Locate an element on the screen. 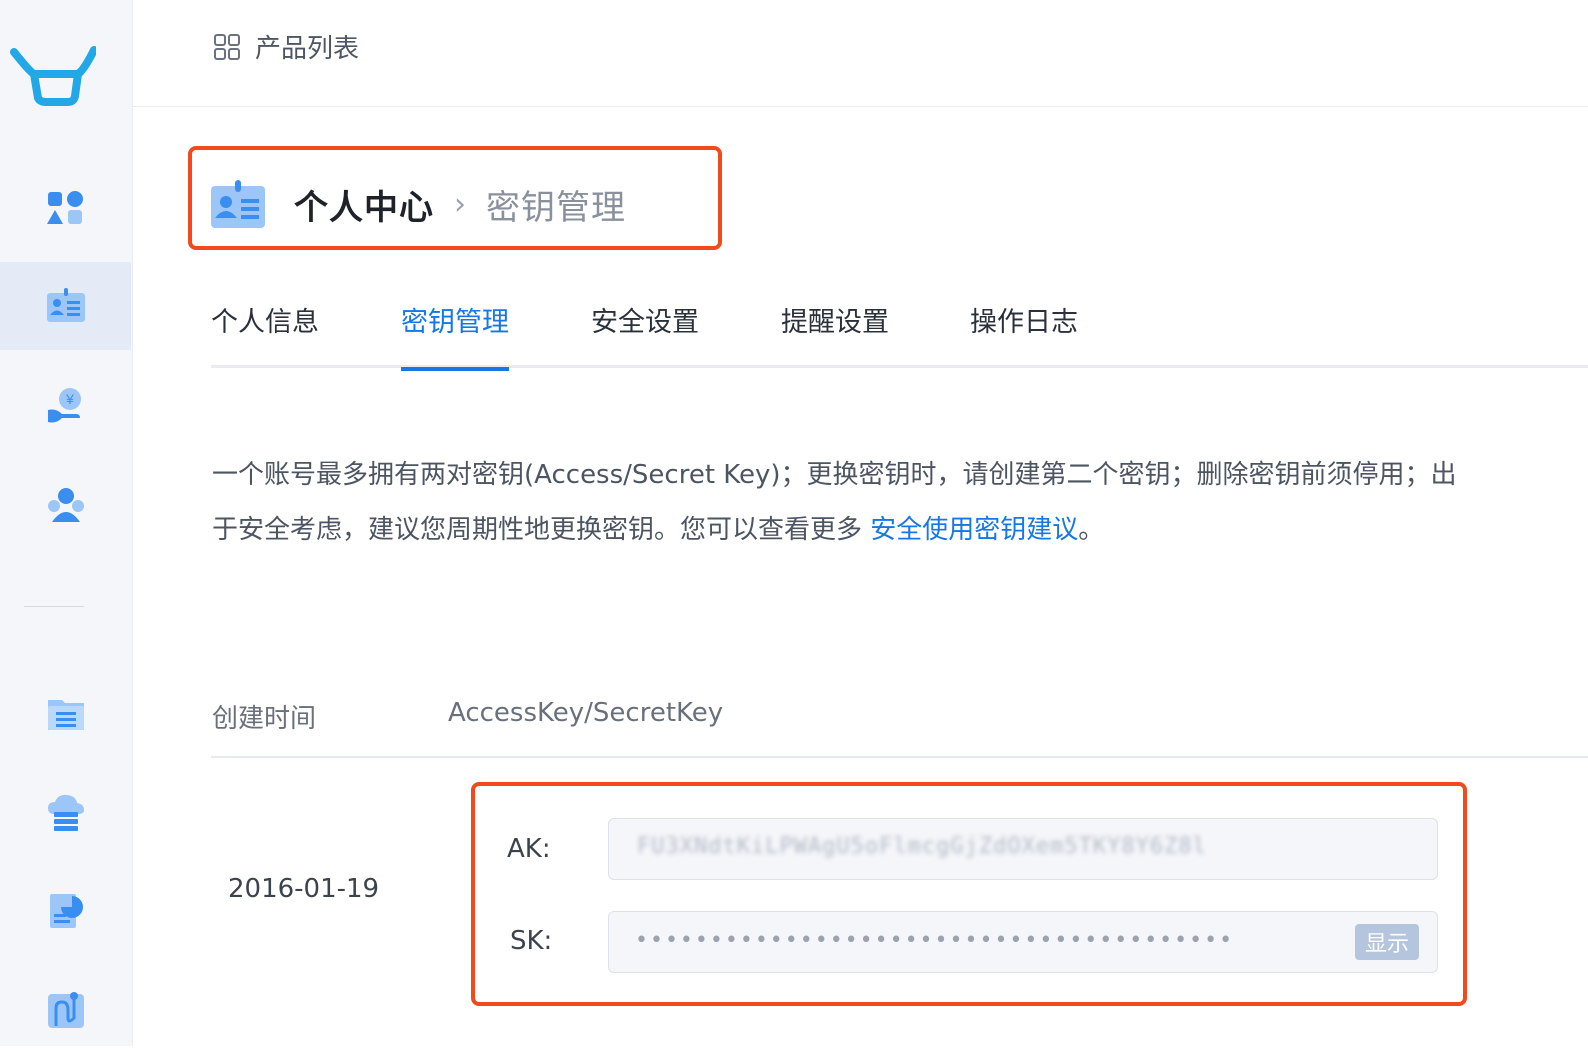 The image size is (1588, 1052). breadcrumb: 个人中心 › 密钥管理 is located at coordinates (418, 204).